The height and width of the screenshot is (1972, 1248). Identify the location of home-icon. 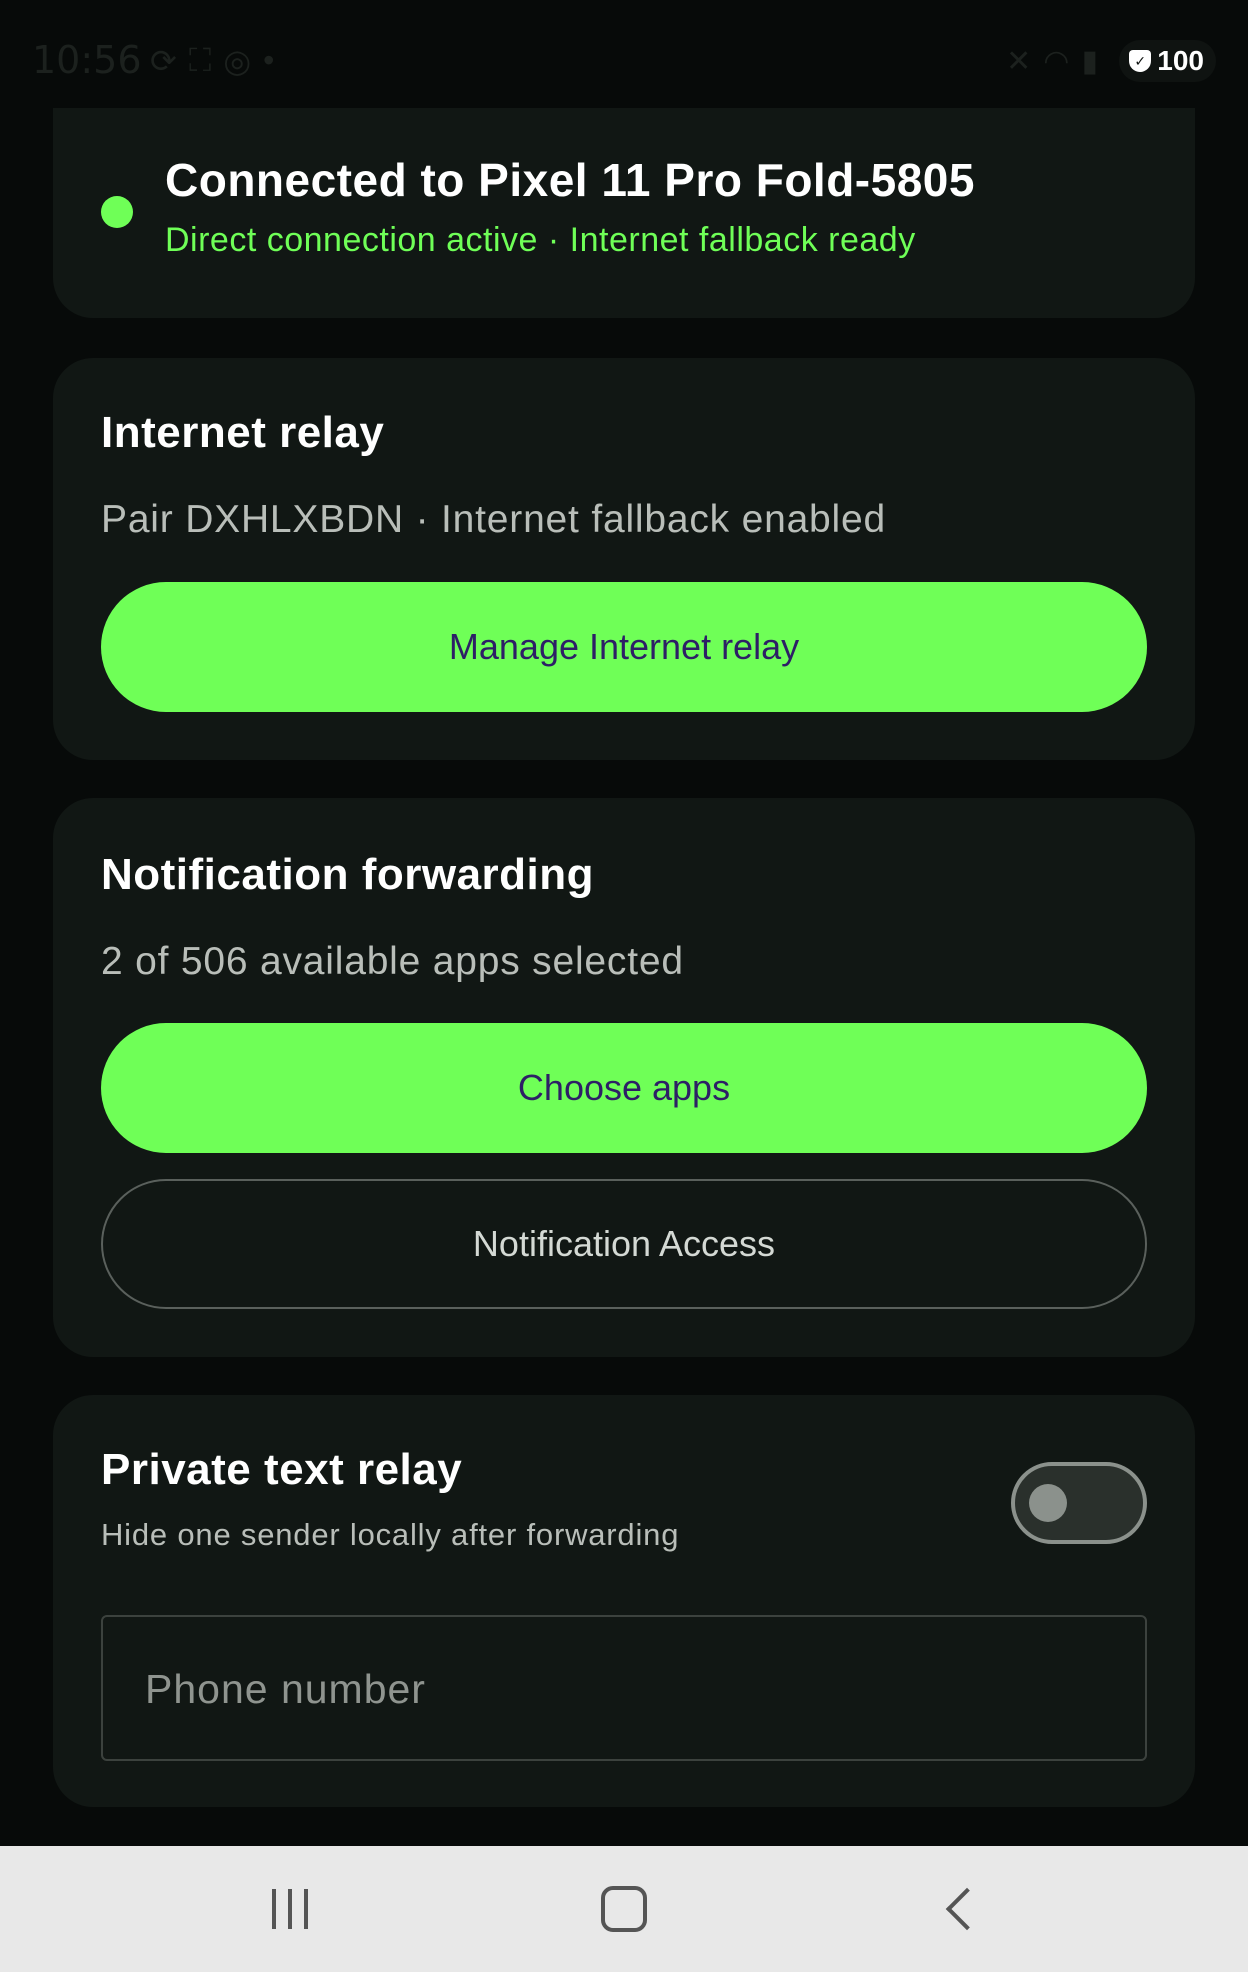
(624, 1909).